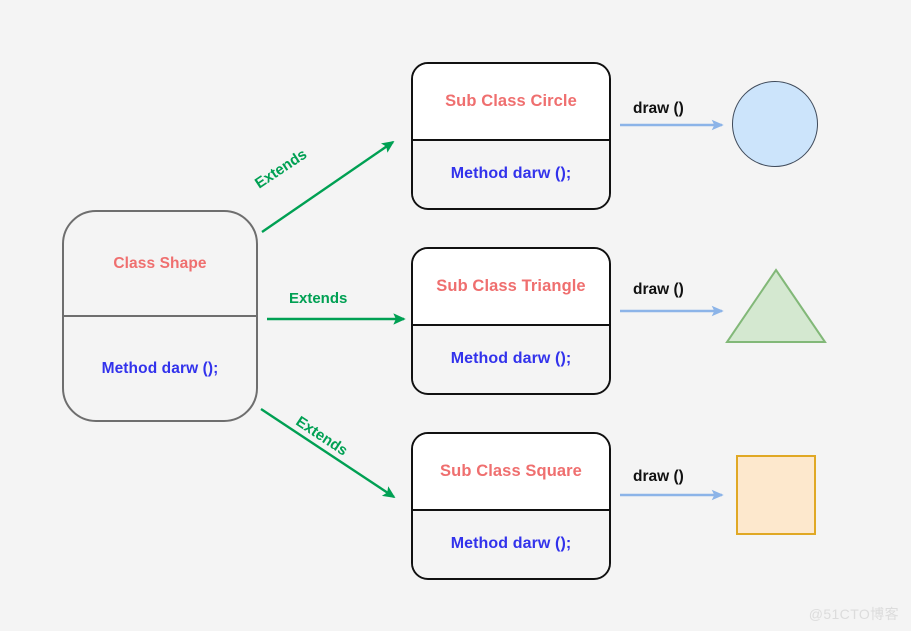 This screenshot has height=631, width=911. What do you see at coordinates (658, 476) in the screenshot?
I see `draw-label-square: draw ()` at bounding box center [658, 476].